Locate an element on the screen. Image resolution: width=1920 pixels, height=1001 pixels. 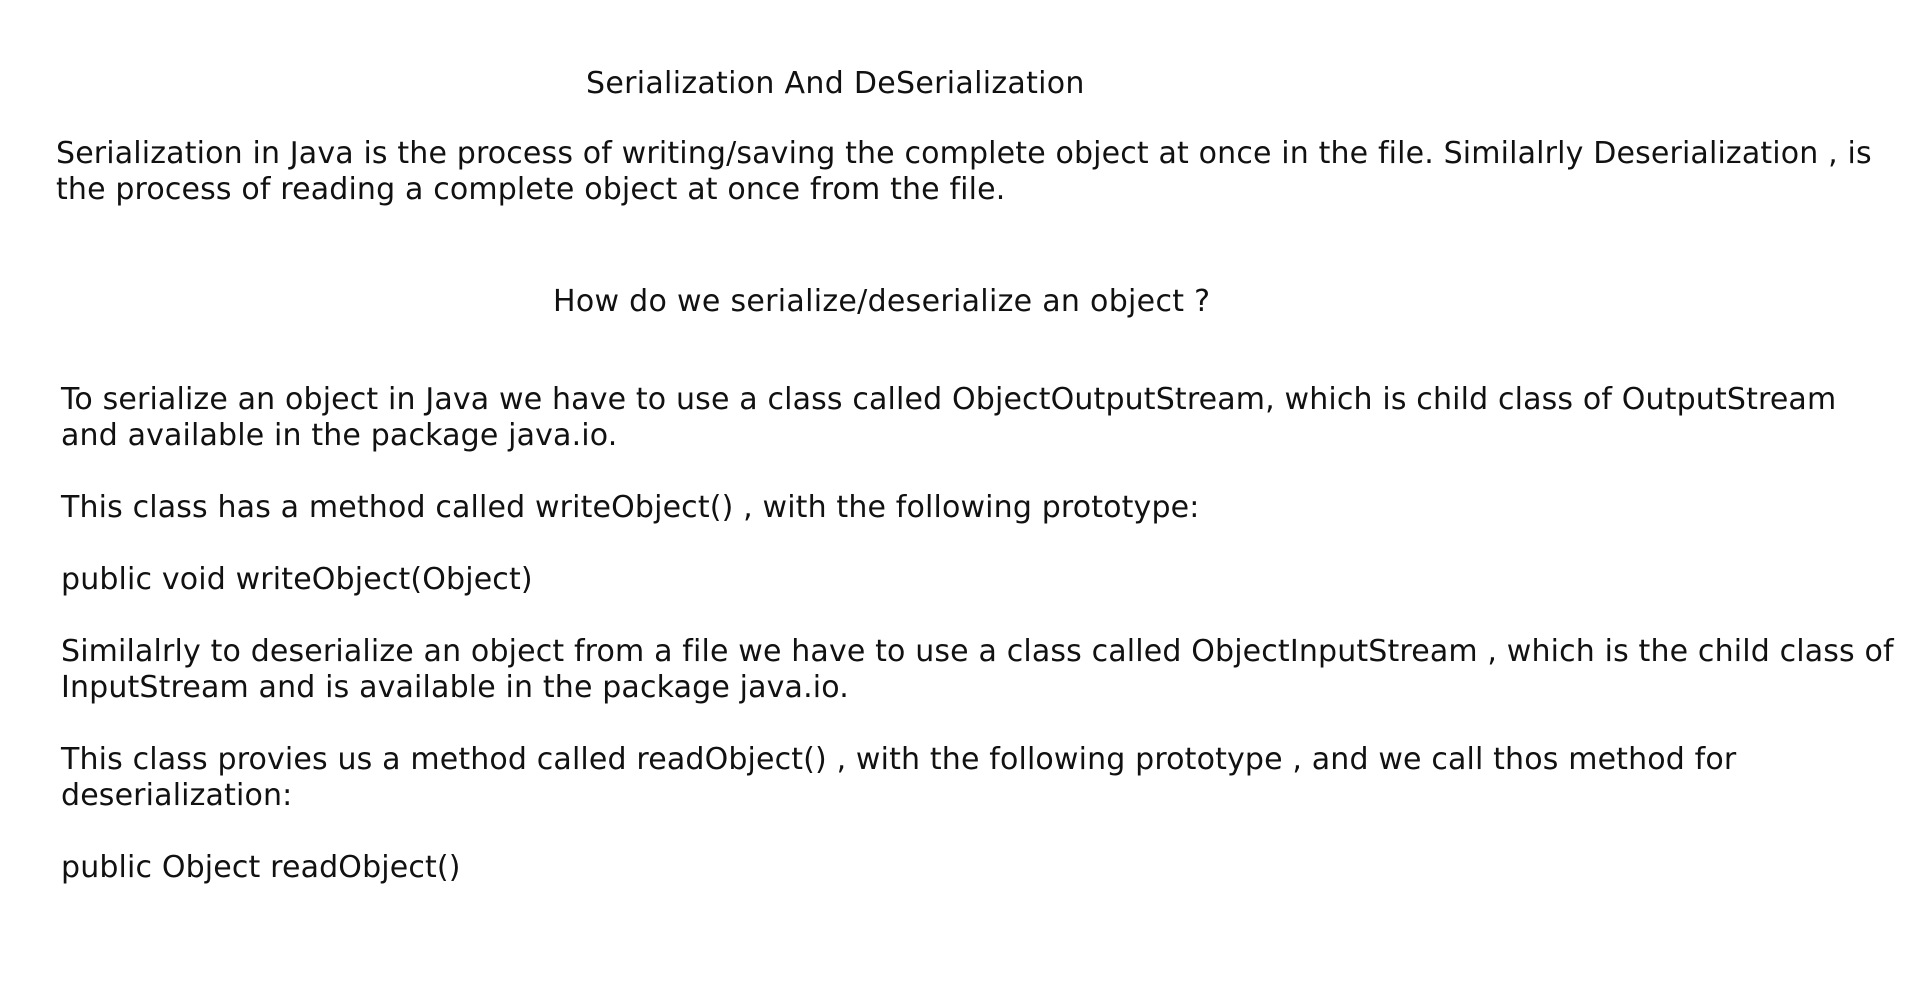
code-line: public void writeObject(Object) is located at coordinates (297, 579).